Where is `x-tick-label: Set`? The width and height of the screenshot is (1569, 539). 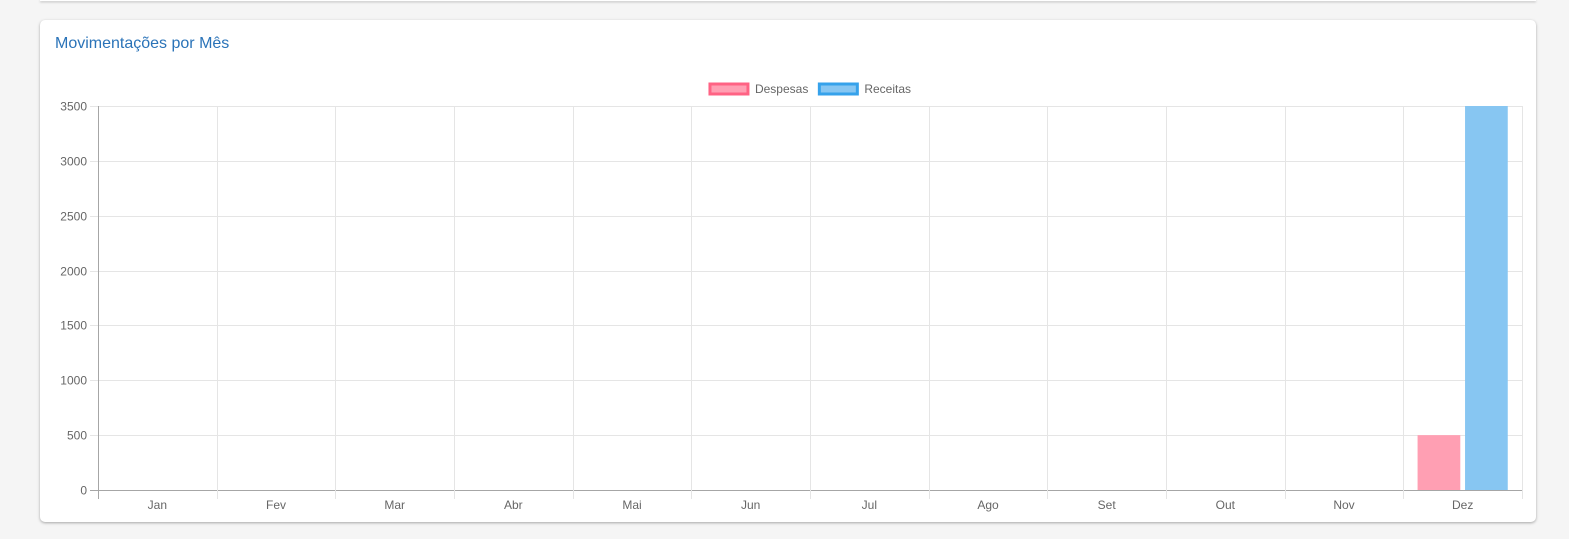
x-tick-label: Set is located at coordinates (1107, 505).